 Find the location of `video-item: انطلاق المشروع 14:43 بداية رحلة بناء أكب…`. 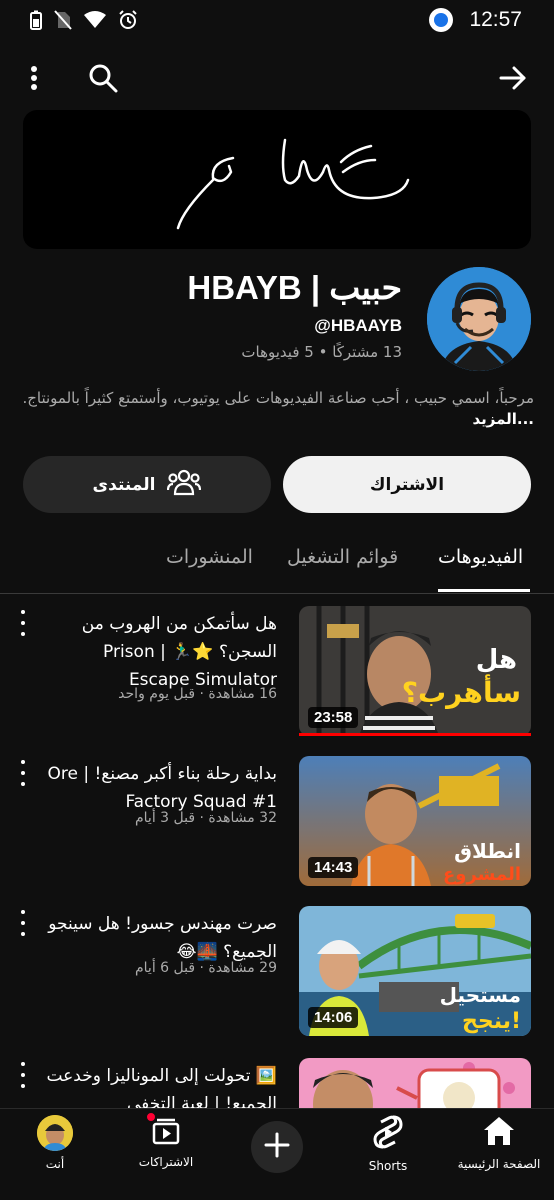

video-item: انطلاق المشروع 14:43 بداية رحلة بناء أكب… is located at coordinates (277, 822).